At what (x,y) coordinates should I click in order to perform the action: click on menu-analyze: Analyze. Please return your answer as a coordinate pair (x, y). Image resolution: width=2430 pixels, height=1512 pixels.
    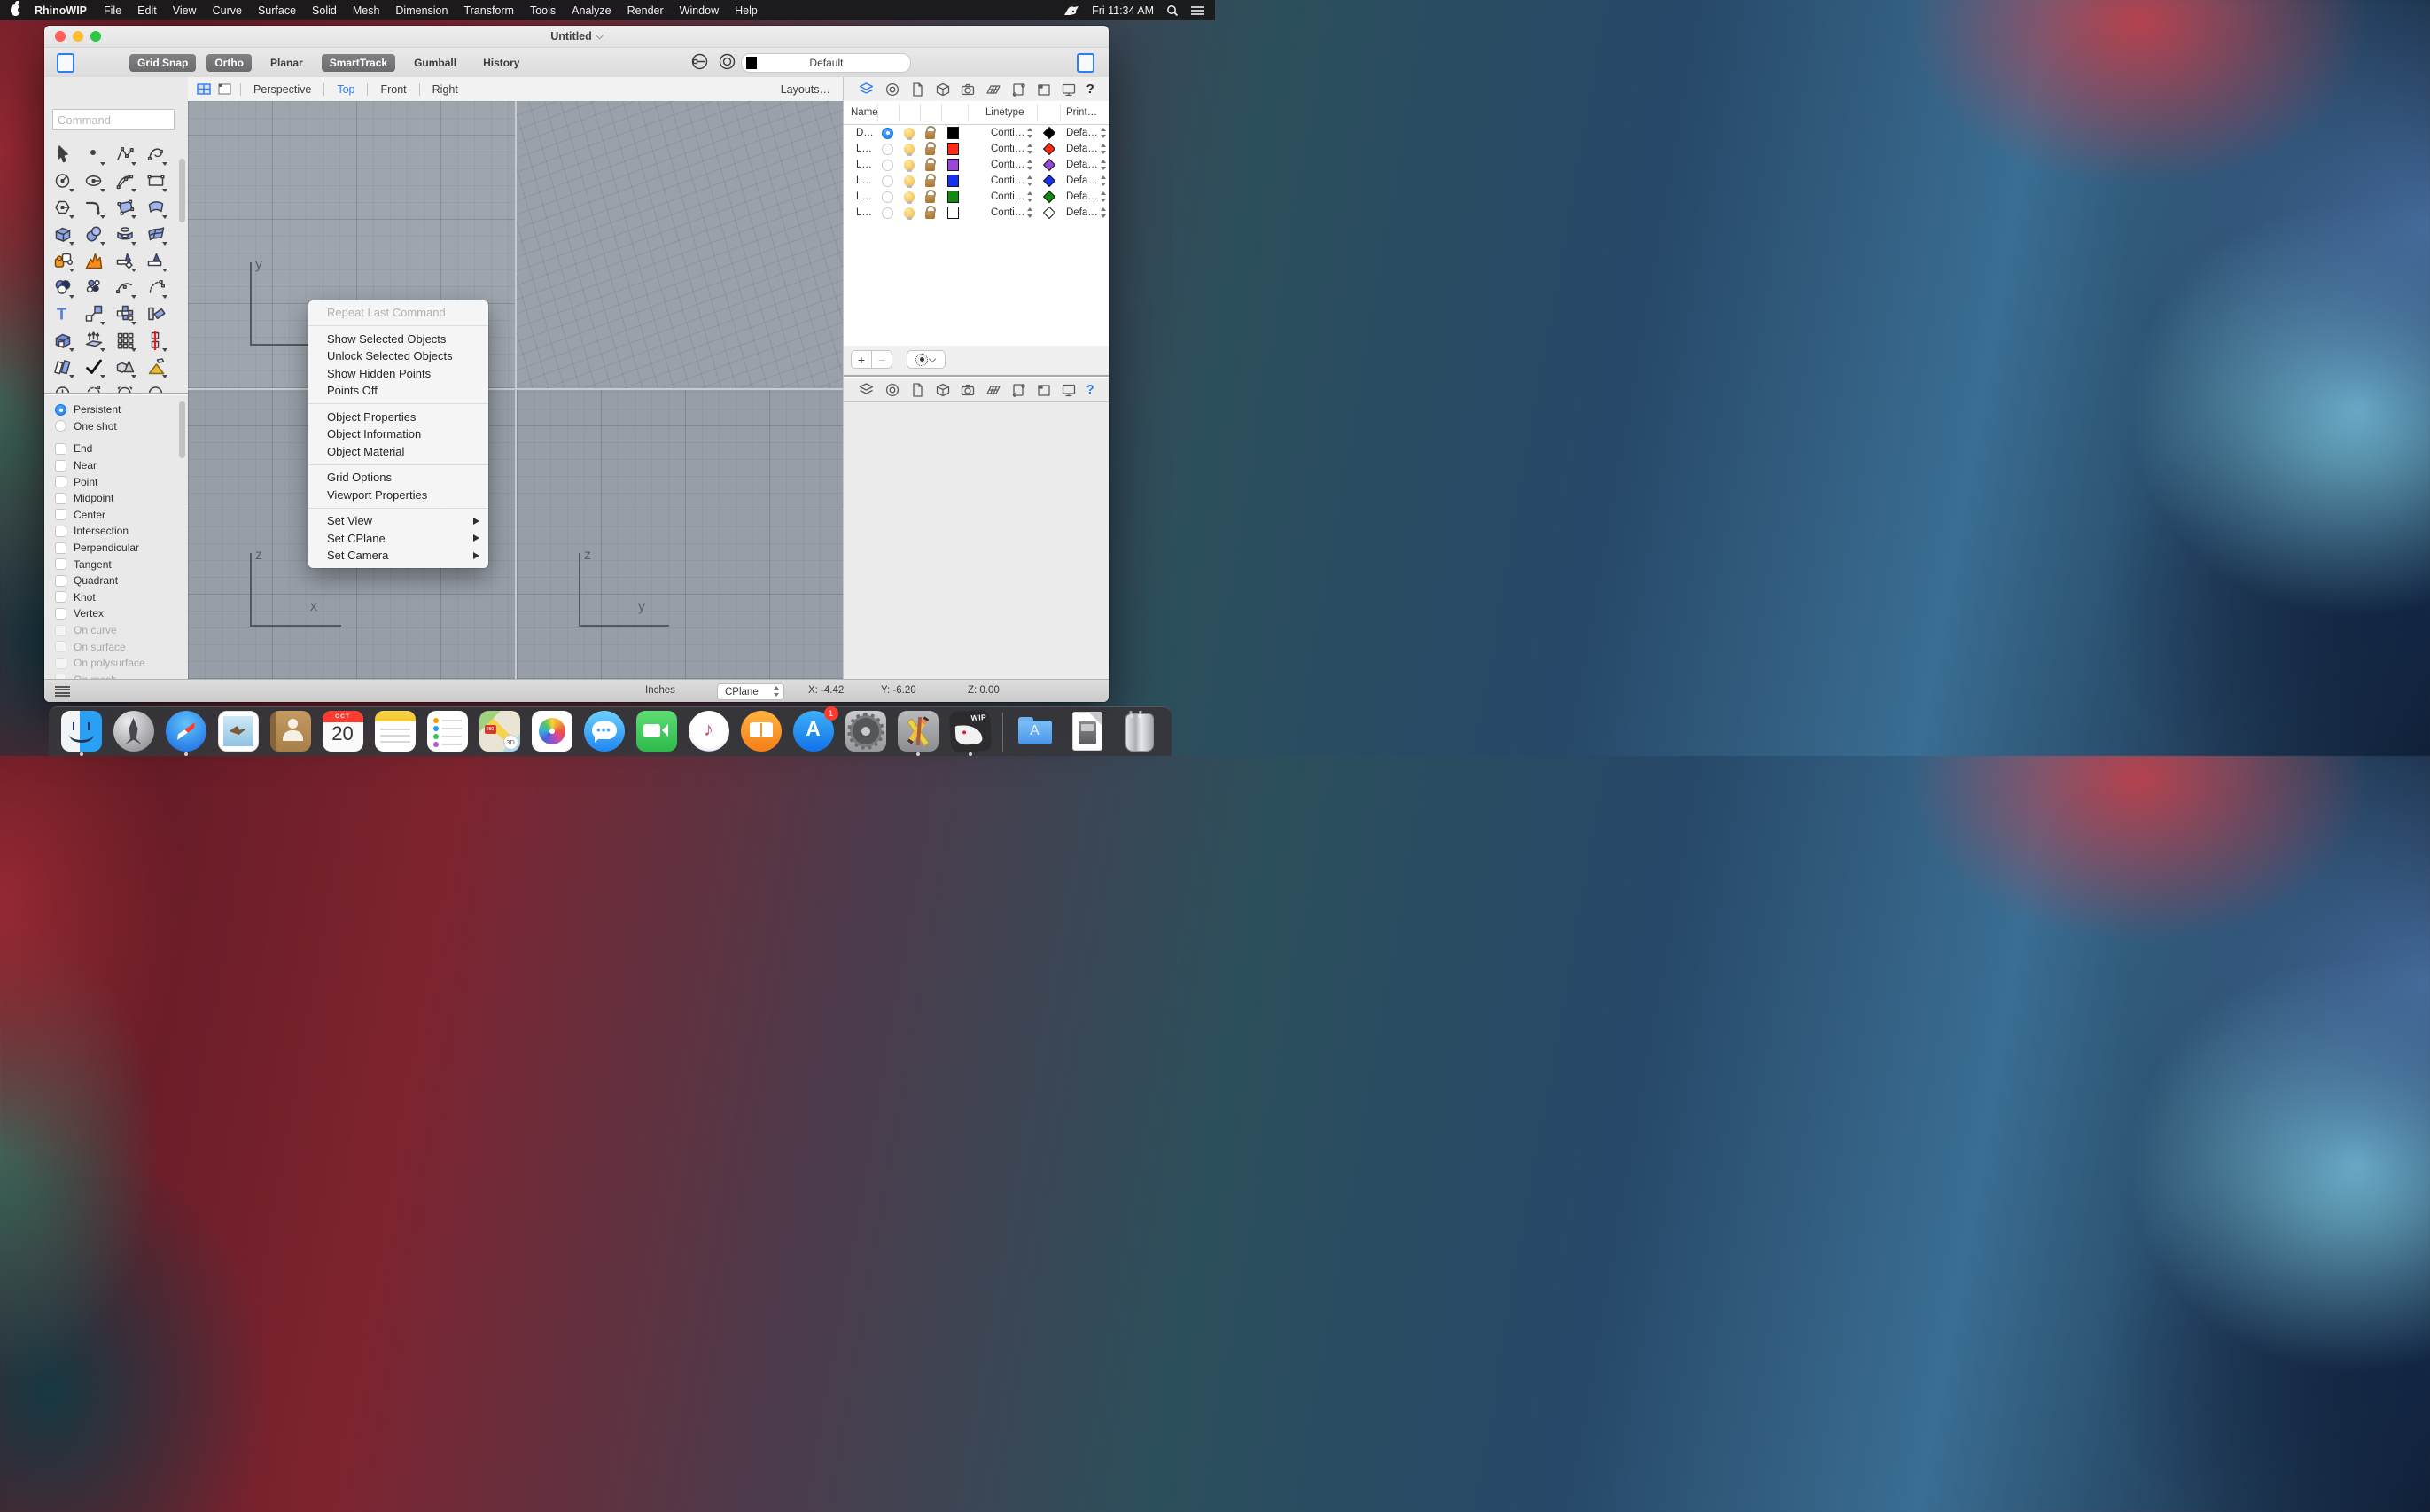
    Looking at the image, I should click on (592, 11).